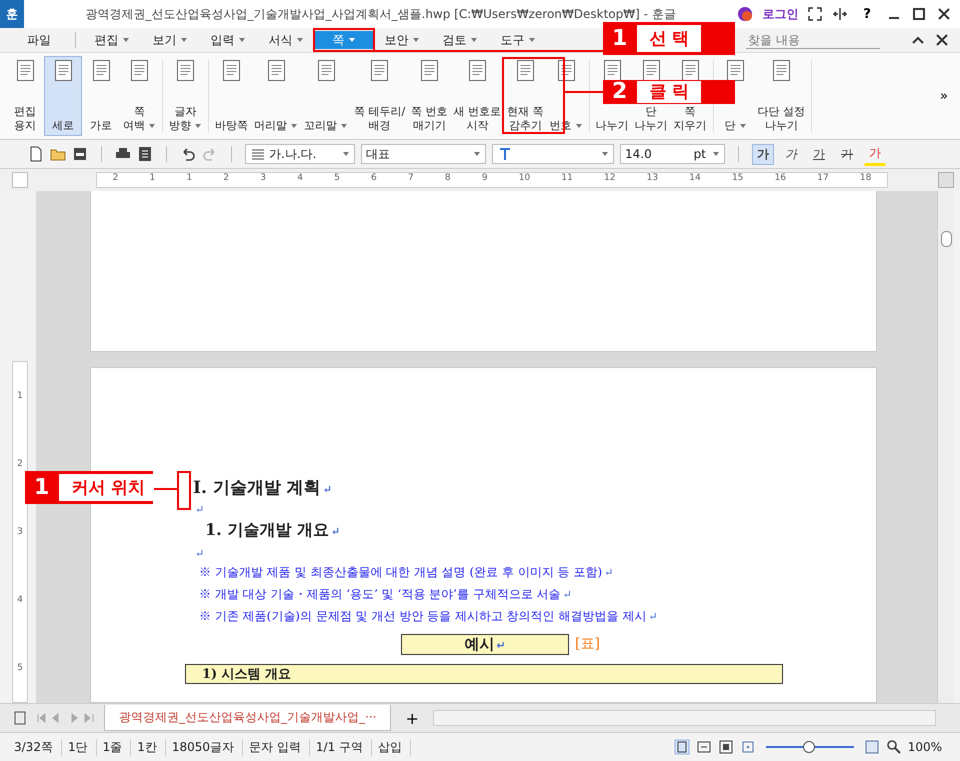 The image size is (960, 761). What do you see at coordinates (695, 179) in the screenshot?
I see `ruler-number: 14` at bounding box center [695, 179].